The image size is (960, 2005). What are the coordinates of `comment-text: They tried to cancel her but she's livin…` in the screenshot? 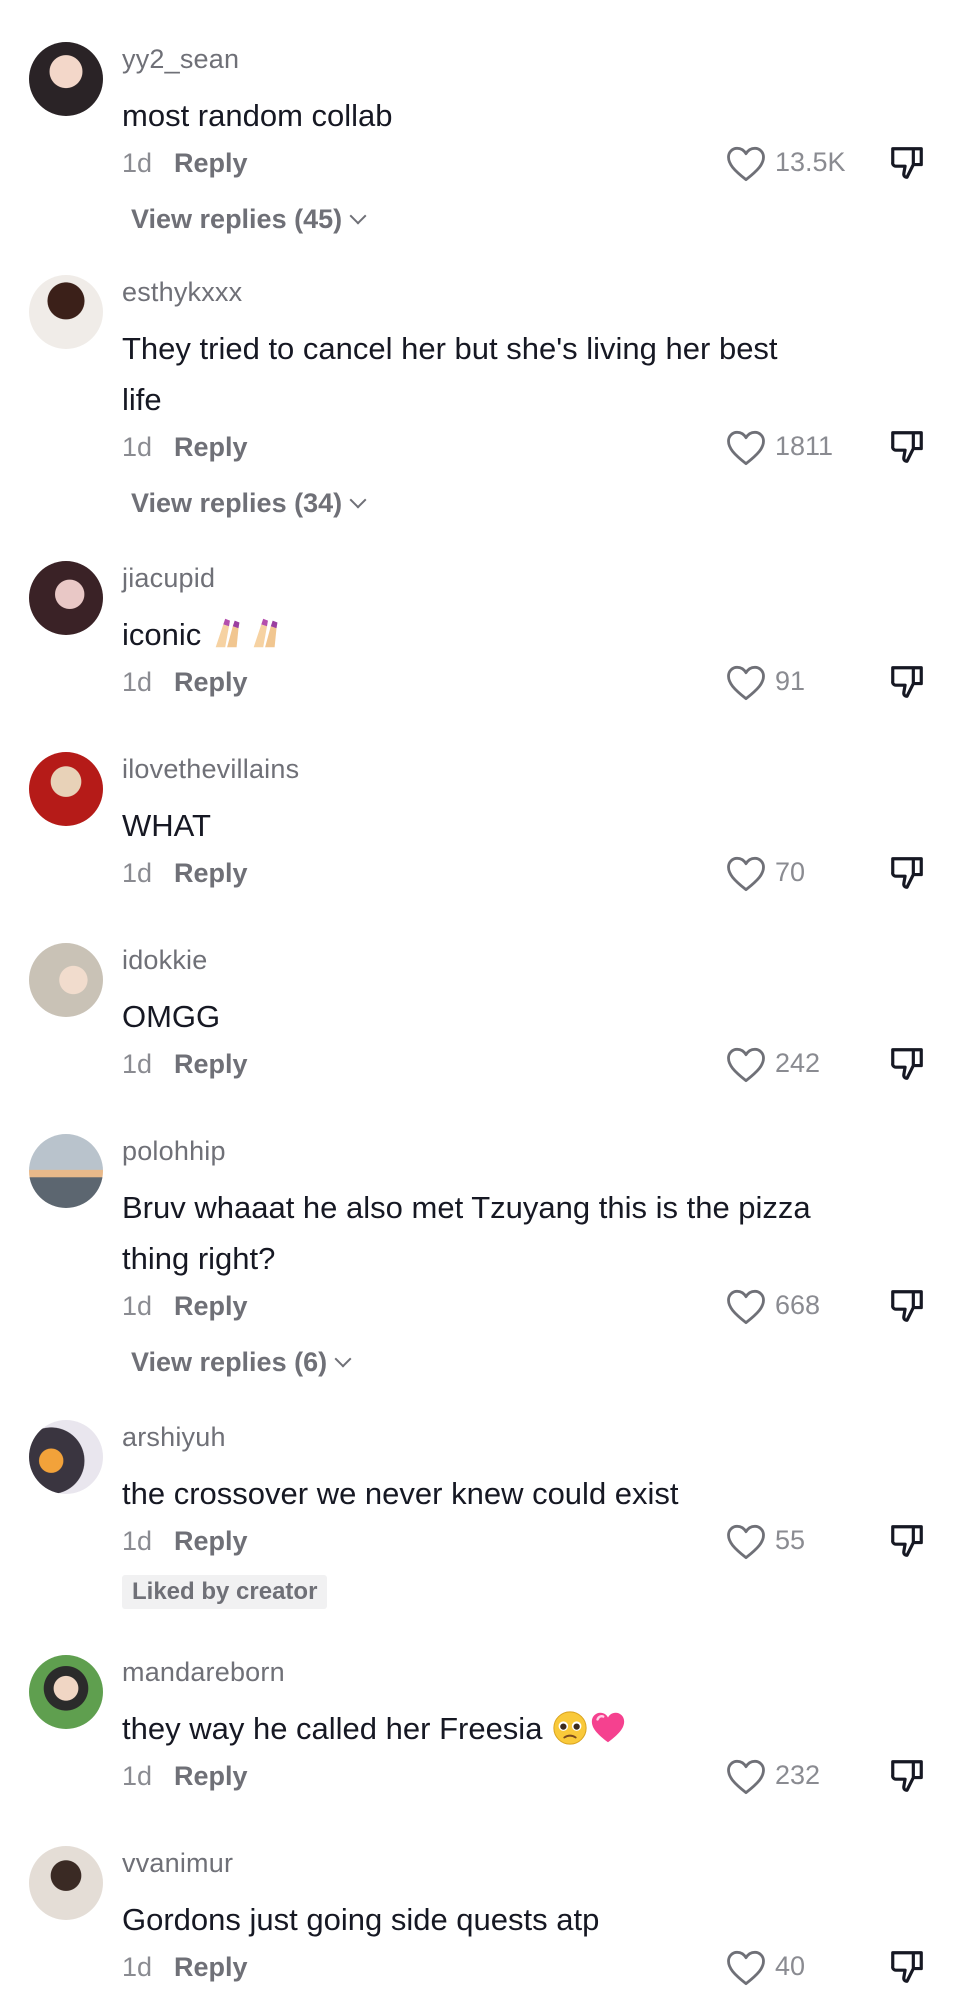 It's located at (450, 374).